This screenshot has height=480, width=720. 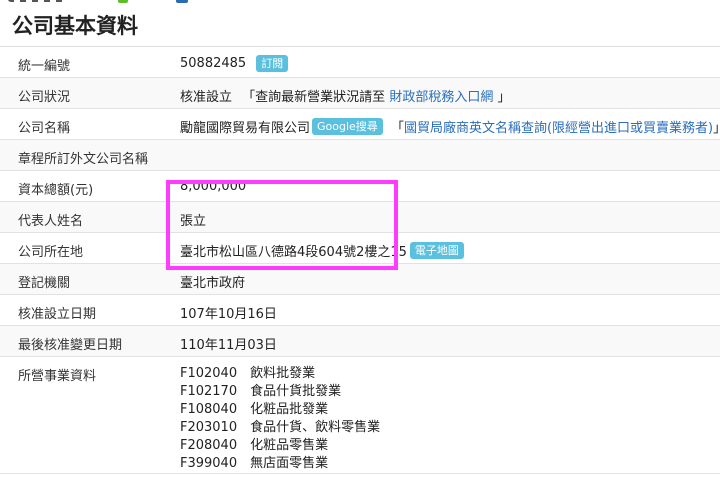 I want to click on english-name-query-link: 國貿局廠商英文名稱查詢(限經營出進口或買賣業務者), so click(x=558, y=128).